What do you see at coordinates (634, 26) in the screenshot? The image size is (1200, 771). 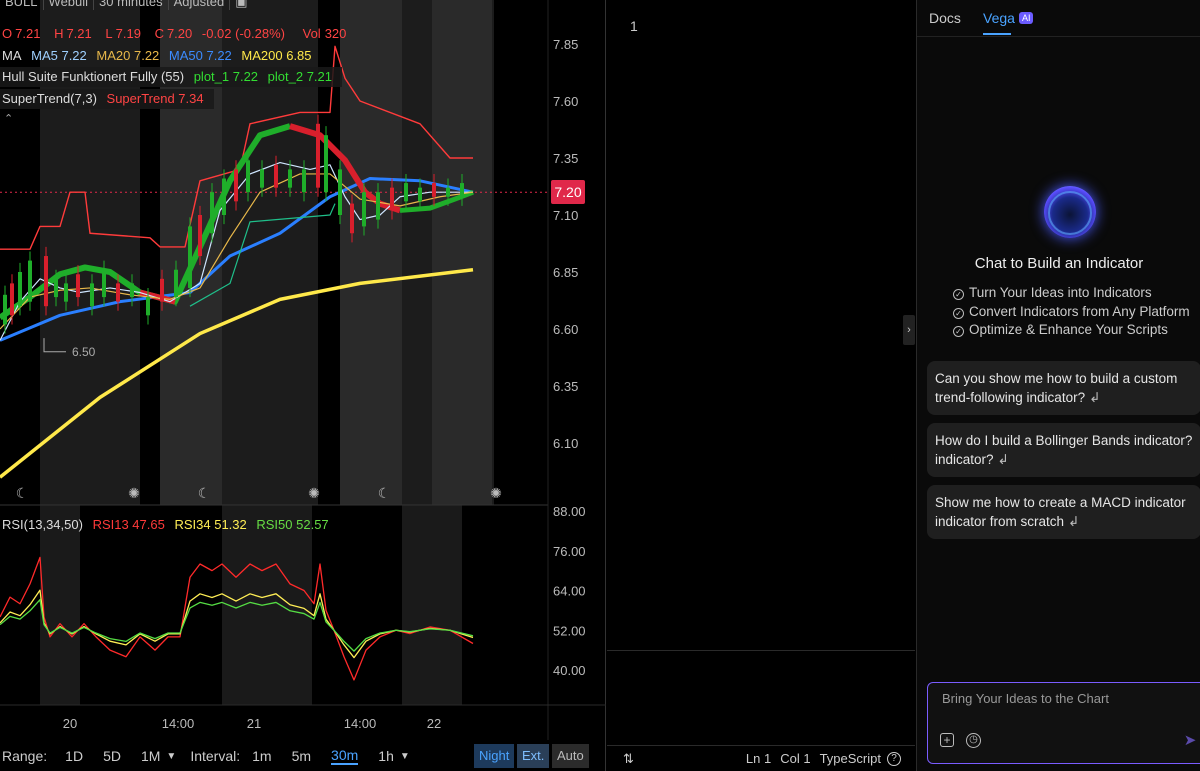 I see `line-number: 1` at bounding box center [634, 26].